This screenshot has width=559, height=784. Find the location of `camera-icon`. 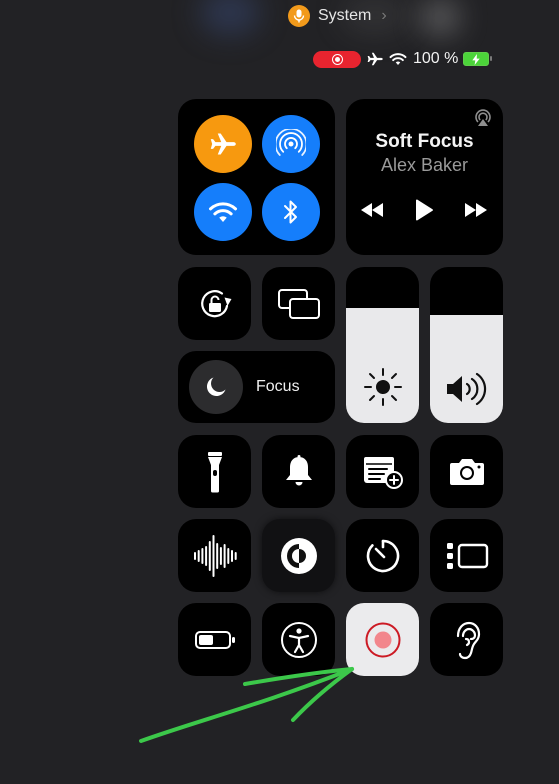

camera-icon is located at coordinates (467, 472).